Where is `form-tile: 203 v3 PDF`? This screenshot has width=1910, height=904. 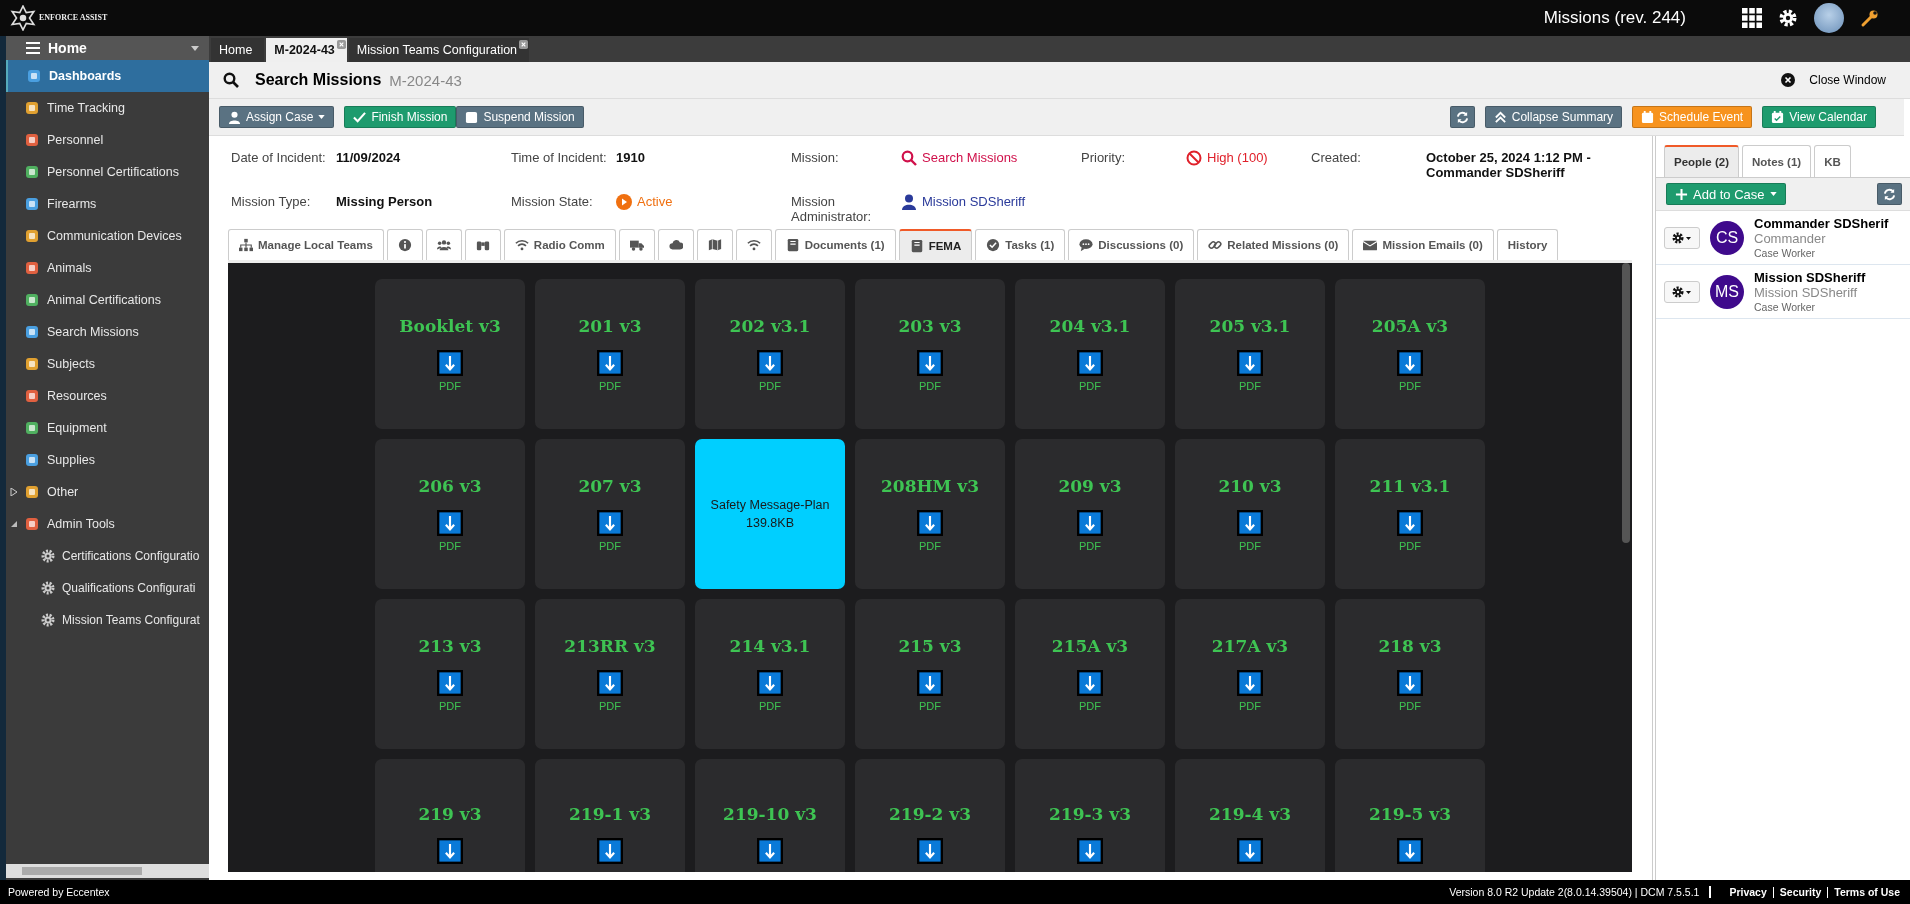 form-tile: 203 v3 PDF is located at coordinates (930, 354).